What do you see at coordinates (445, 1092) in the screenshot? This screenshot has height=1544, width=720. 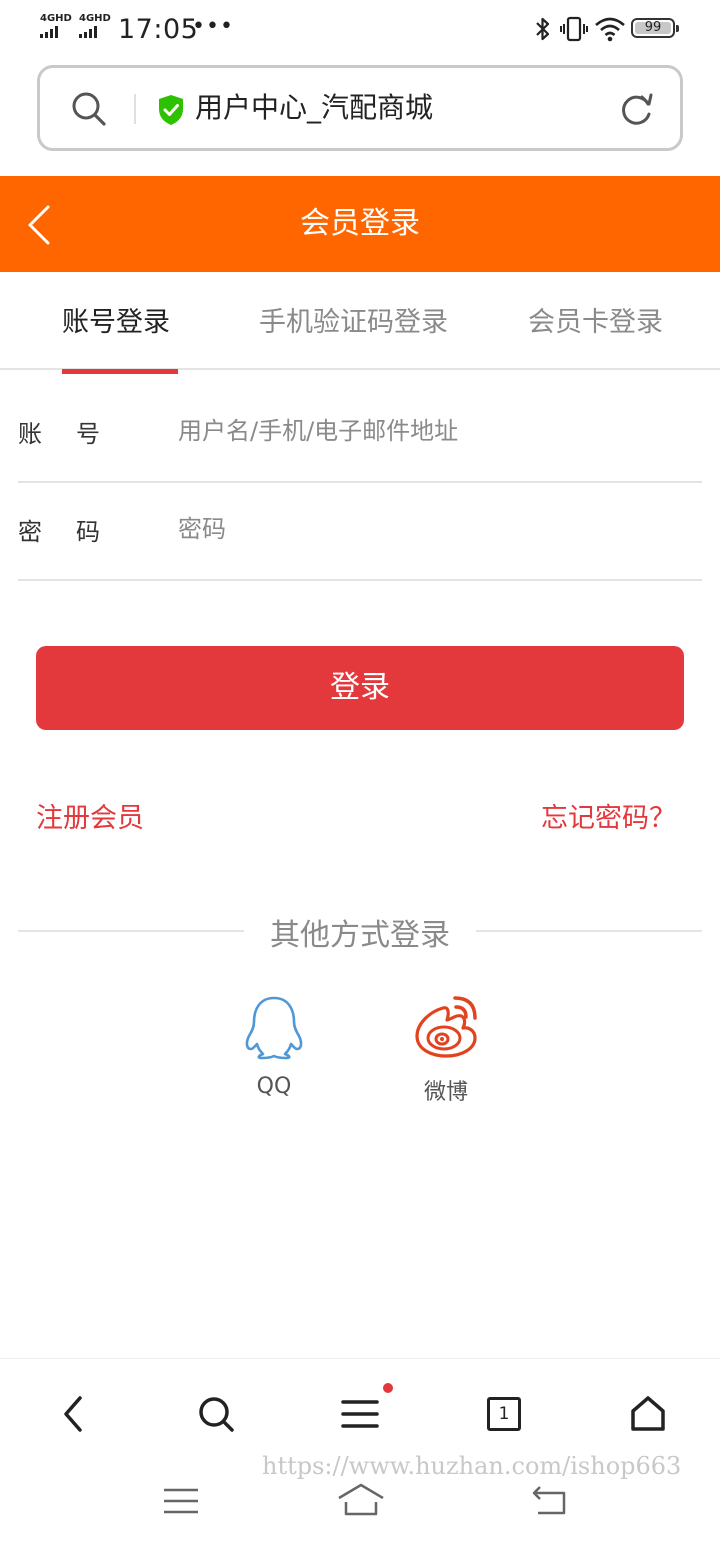 I see `weibo-label: 微博` at bounding box center [445, 1092].